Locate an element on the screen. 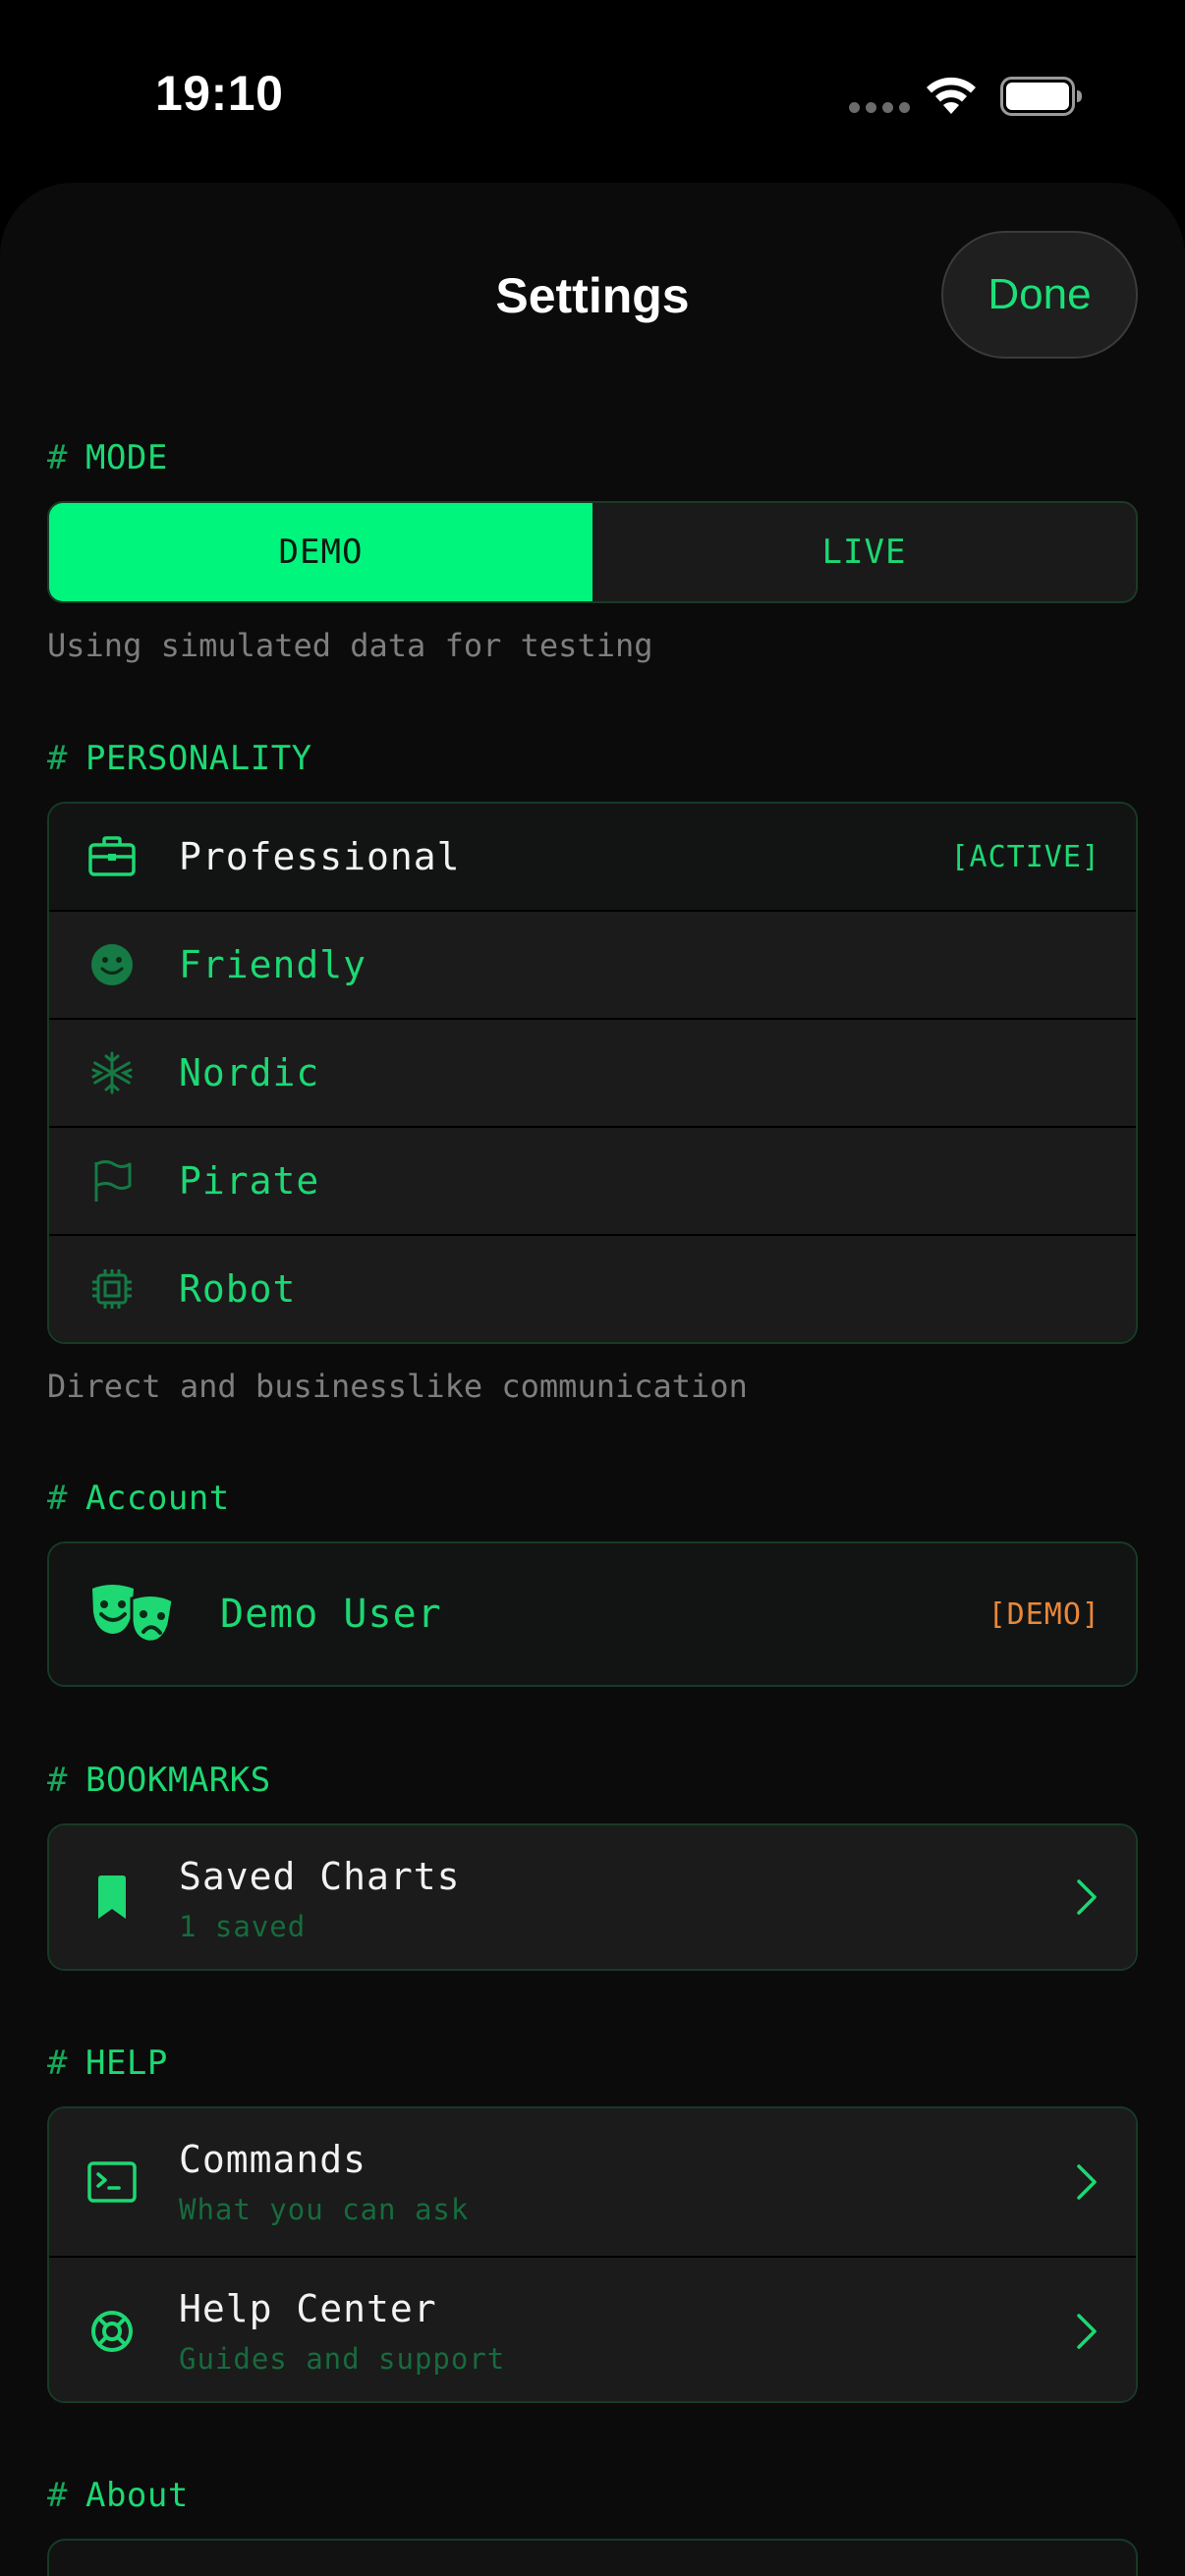 This screenshot has width=1185, height=2576. status-time: 19:10 is located at coordinates (220, 93).